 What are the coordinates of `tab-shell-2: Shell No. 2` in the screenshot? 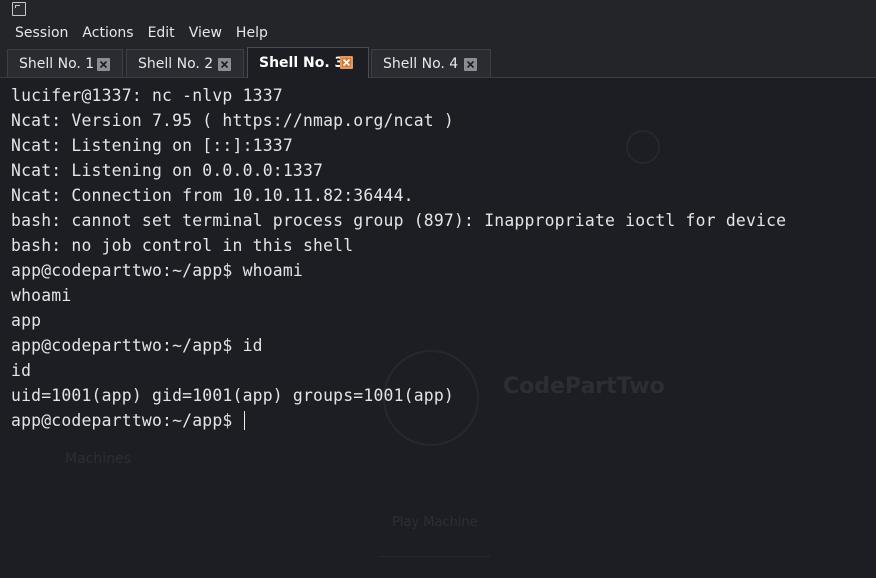 It's located at (185, 63).